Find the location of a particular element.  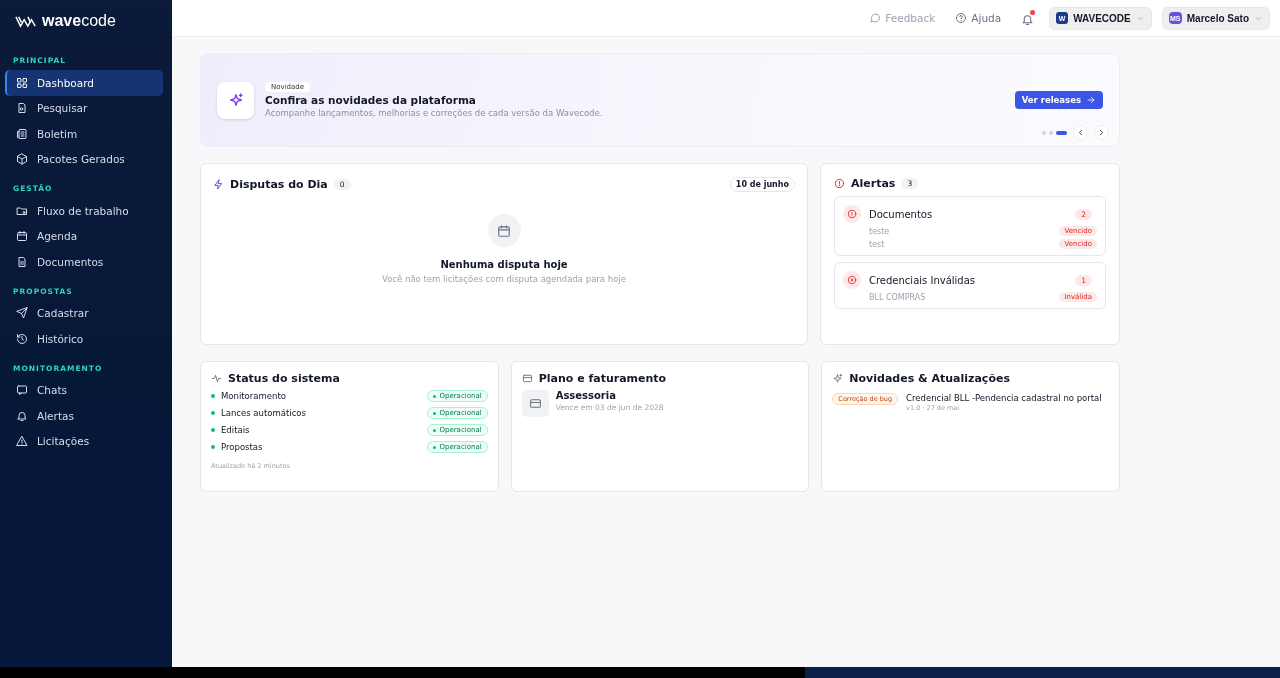

chat-icon is located at coordinates (22, 390).